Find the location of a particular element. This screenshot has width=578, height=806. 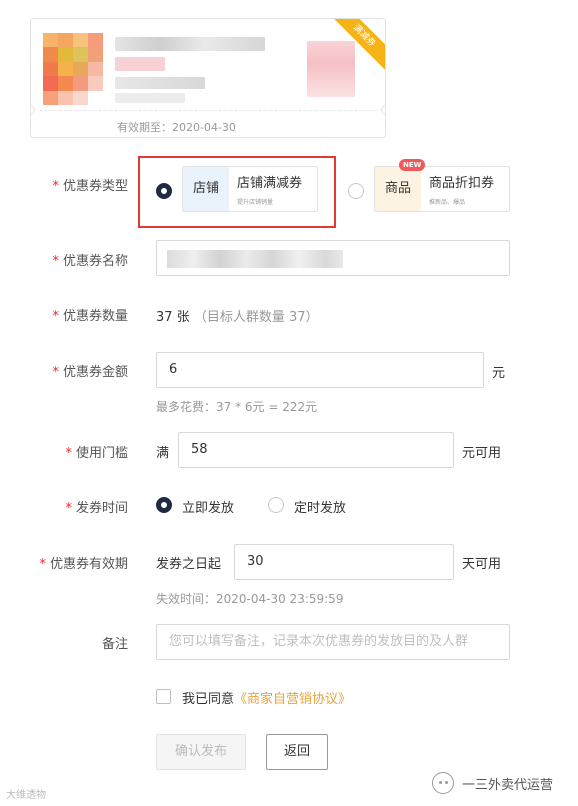

issue-time-label: * 发券时间 is located at coordinates (96, 508).